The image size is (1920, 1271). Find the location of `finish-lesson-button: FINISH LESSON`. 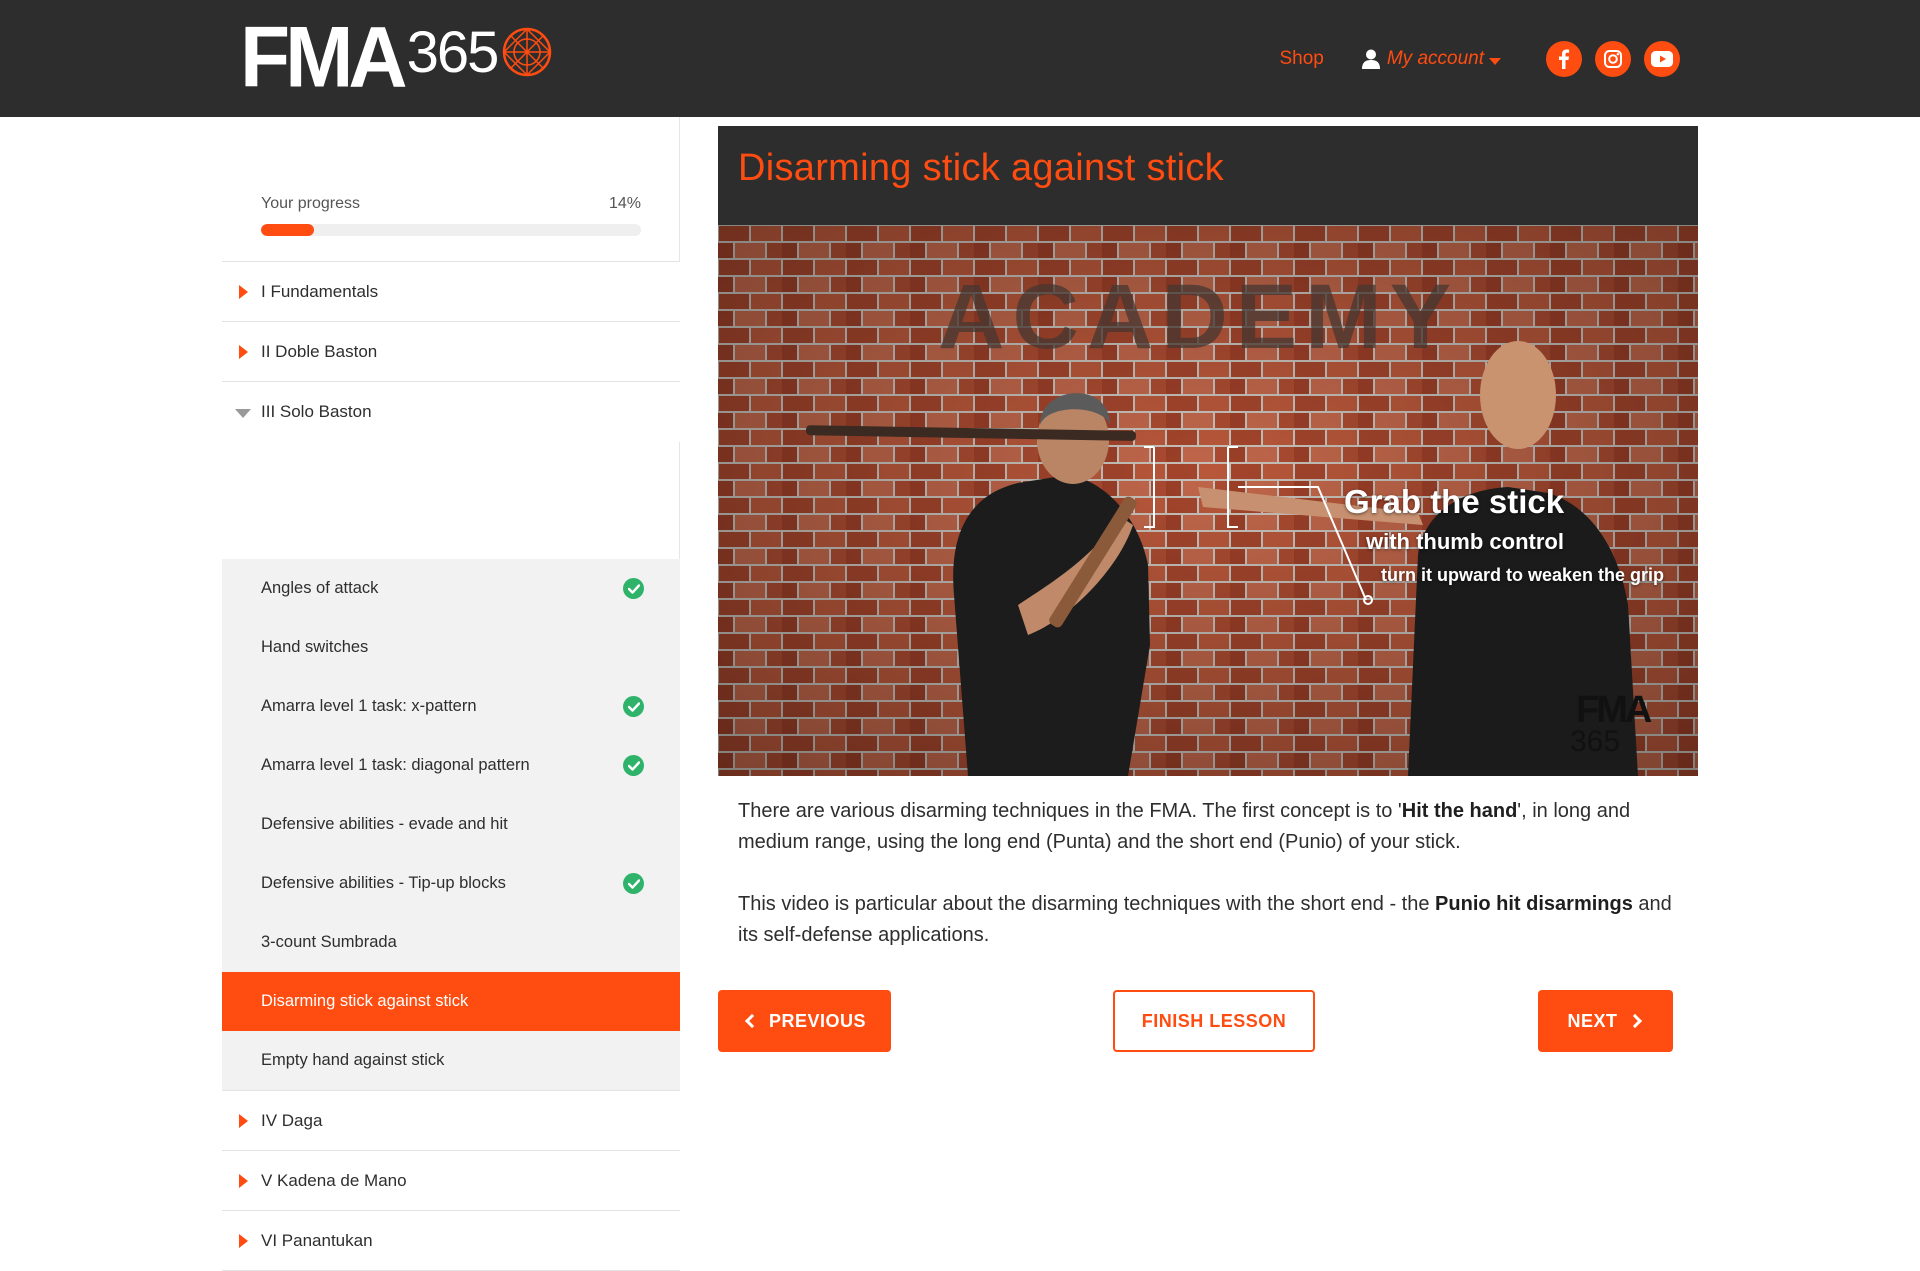

finish-lesson-button: FINISH LESSON is located at coordinates (1214, 1021).